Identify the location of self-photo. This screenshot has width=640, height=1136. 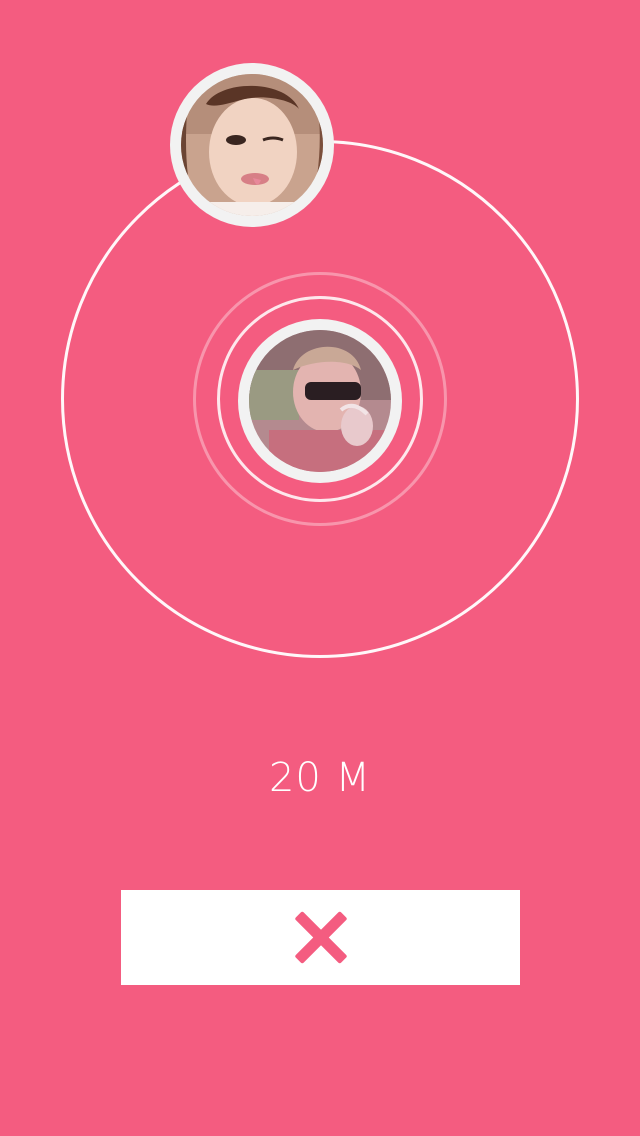
(320, 401).